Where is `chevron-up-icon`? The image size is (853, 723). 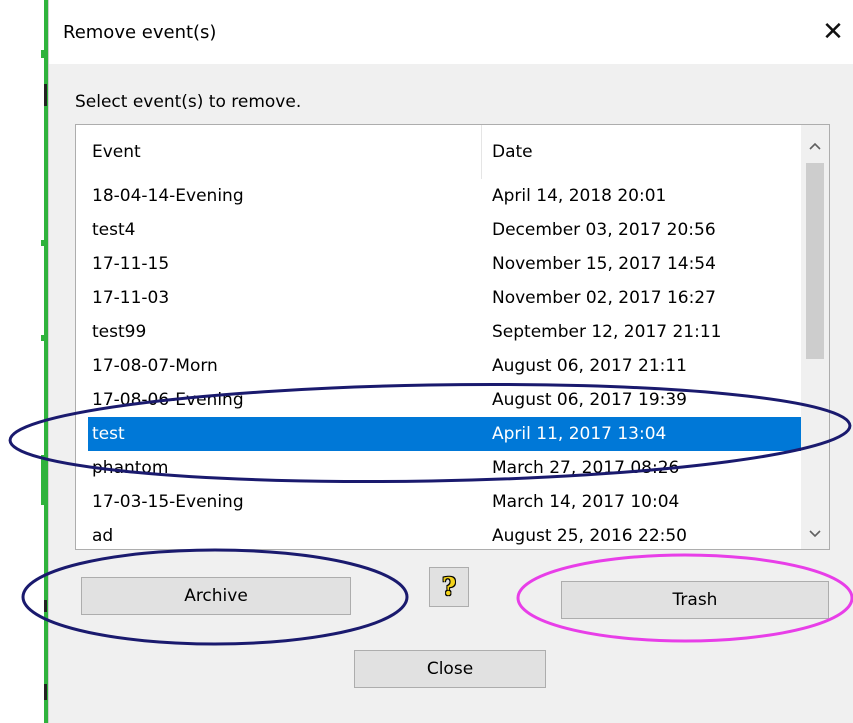 chevron-up-icon is located at coordinates (815, 146).